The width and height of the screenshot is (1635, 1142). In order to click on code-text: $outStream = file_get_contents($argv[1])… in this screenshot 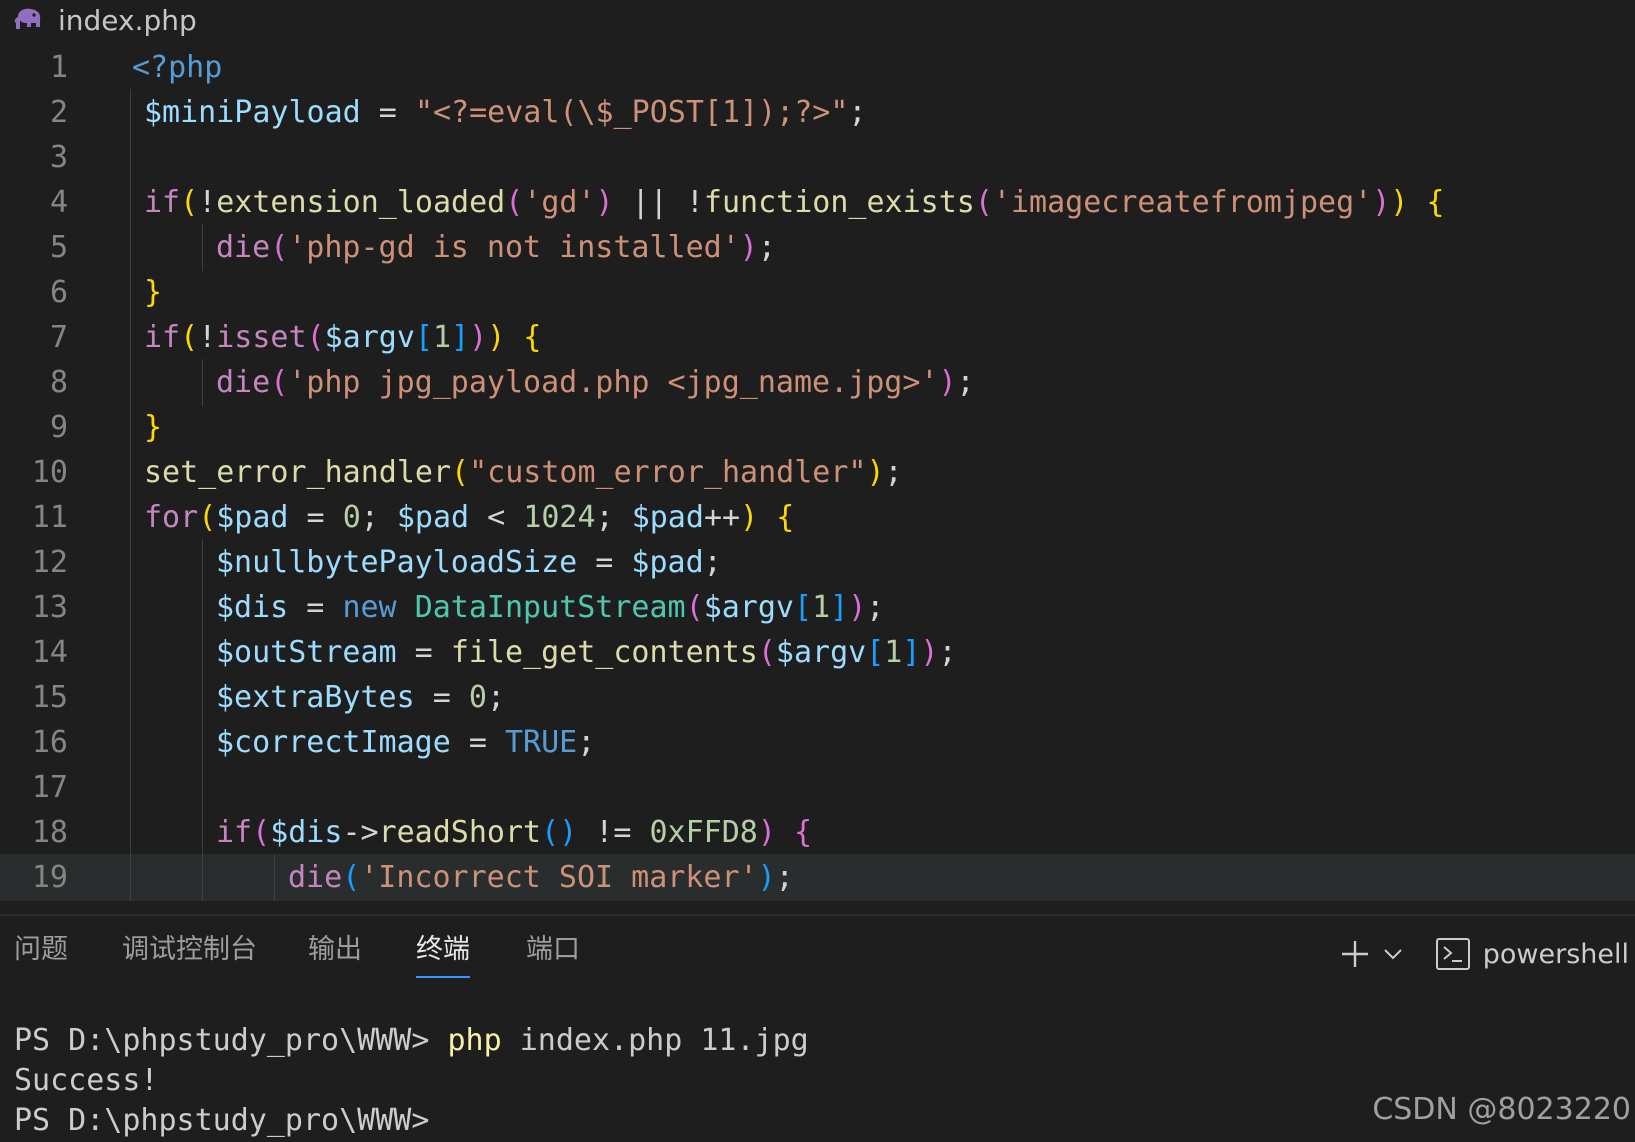, I will do `click(586, 652)`.